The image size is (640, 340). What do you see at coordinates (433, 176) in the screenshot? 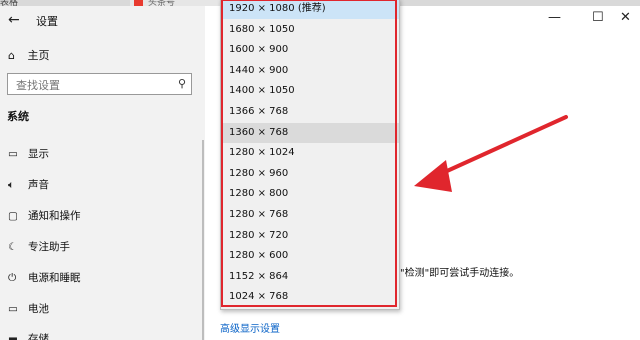
I see `arrow-head` at bounding box center [433, 176].